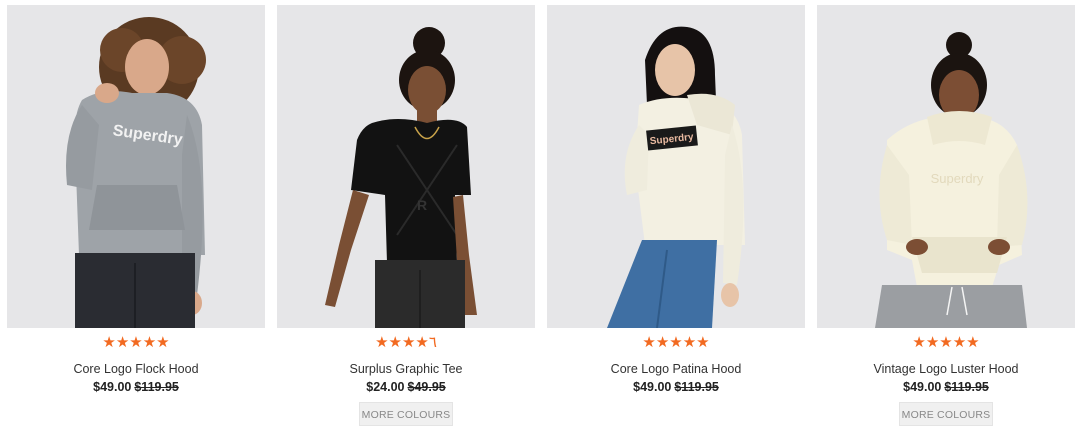  I want to click on stars-icon: ★★★★٦, so click(406, 342).